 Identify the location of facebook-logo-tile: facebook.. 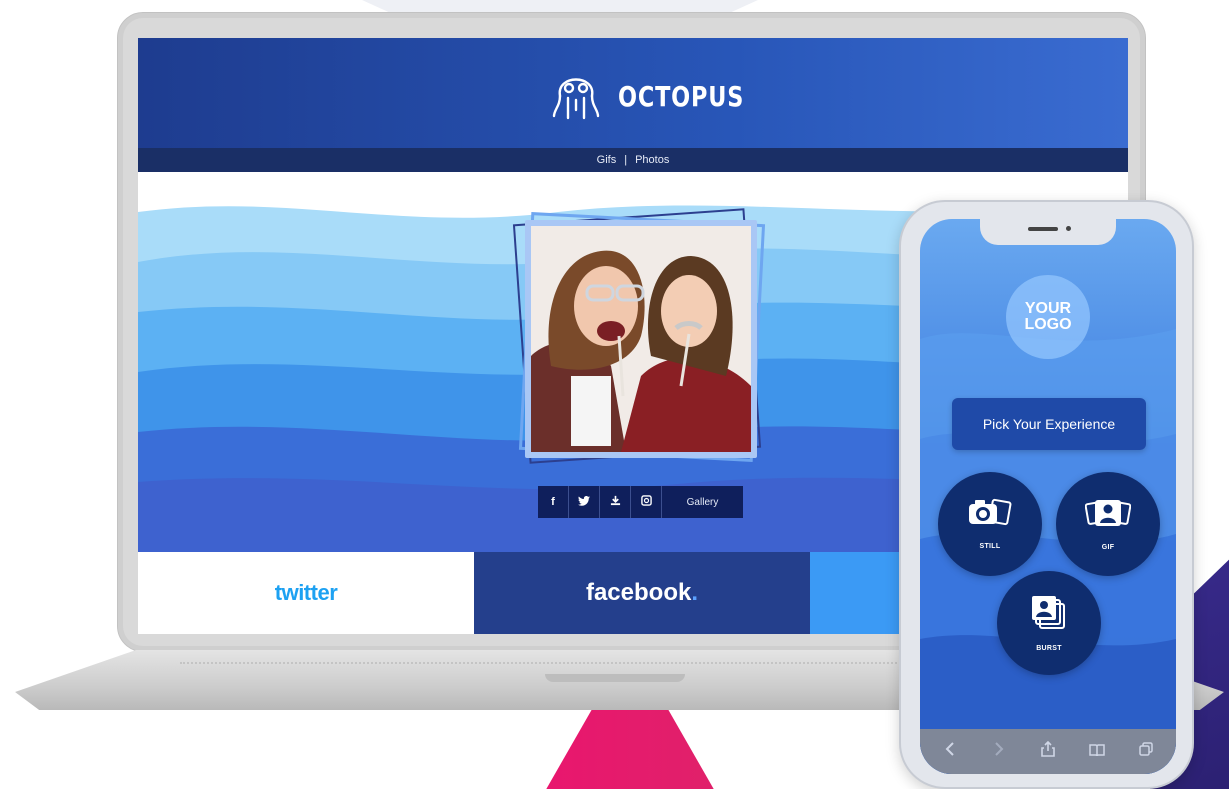
(642, 593).